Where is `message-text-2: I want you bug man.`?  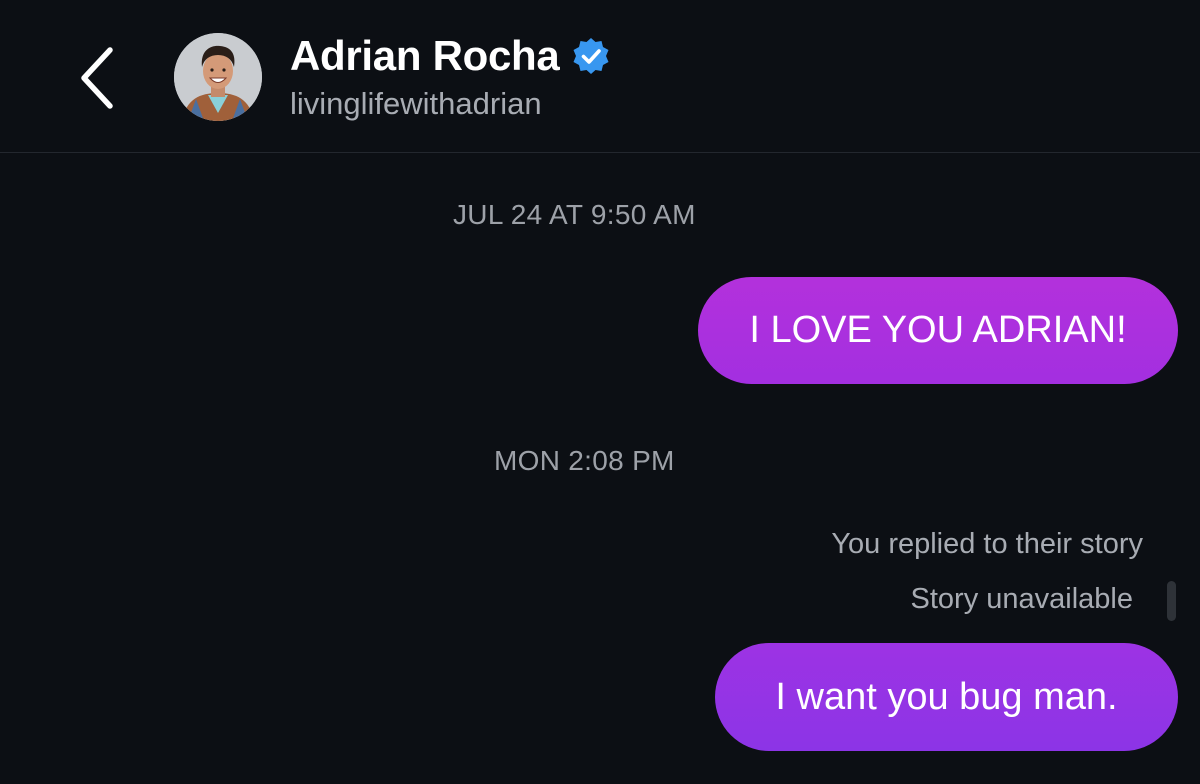 message-text-2: I want you bug man. is located at coordinates (946, 696).